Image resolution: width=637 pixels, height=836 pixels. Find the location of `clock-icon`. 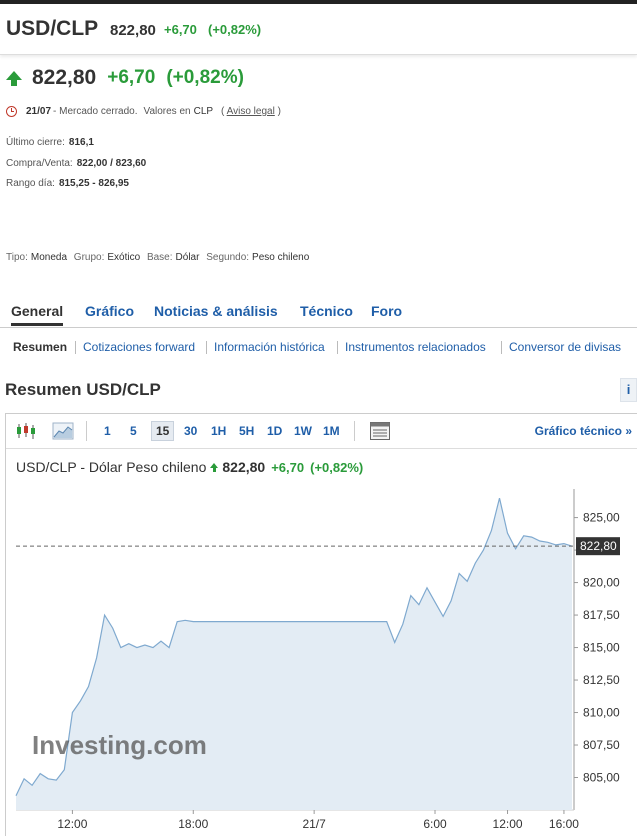

clock-icon is located at coordinates (11, 111).